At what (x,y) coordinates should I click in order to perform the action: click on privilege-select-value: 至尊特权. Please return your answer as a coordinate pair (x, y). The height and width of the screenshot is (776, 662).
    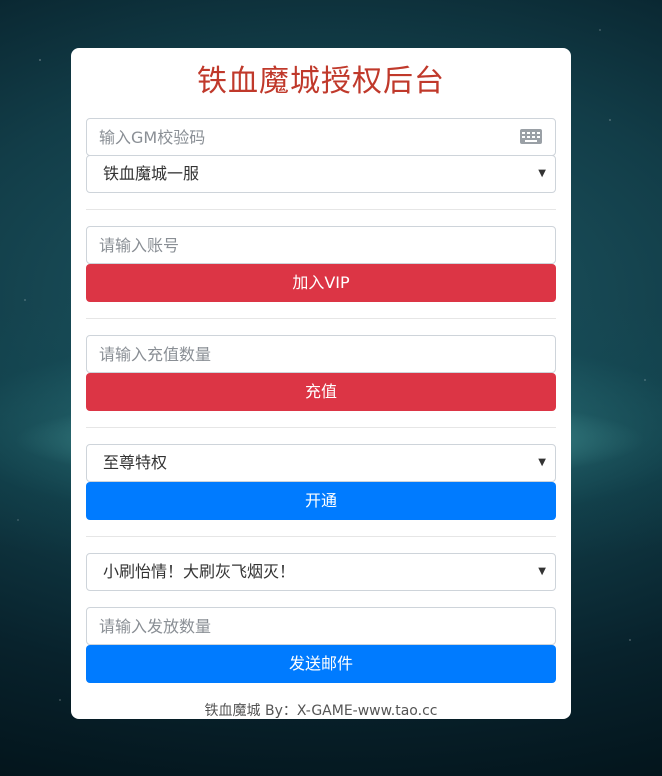
    Looking at the image, I should click on (135, 462).